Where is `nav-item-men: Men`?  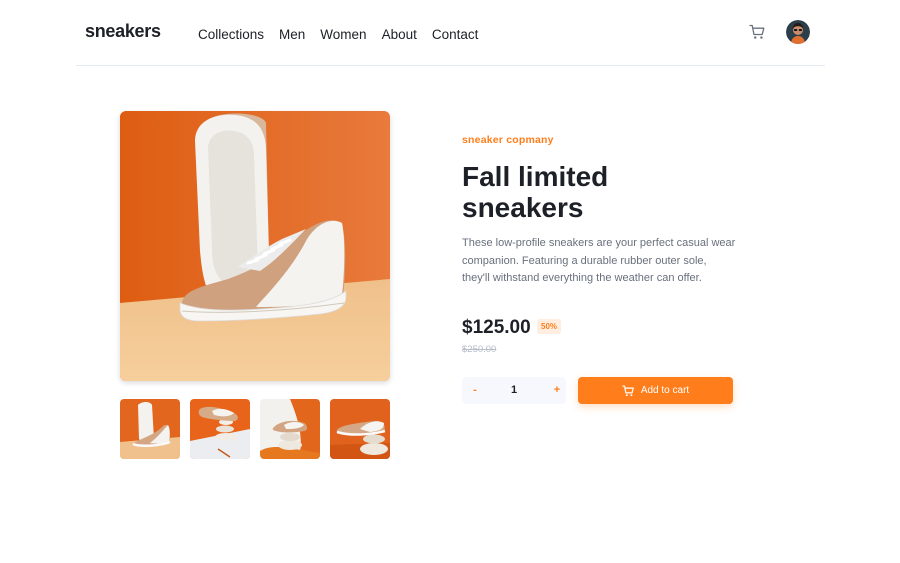 nav-item-men: Men is located at coordinates (292, 34).